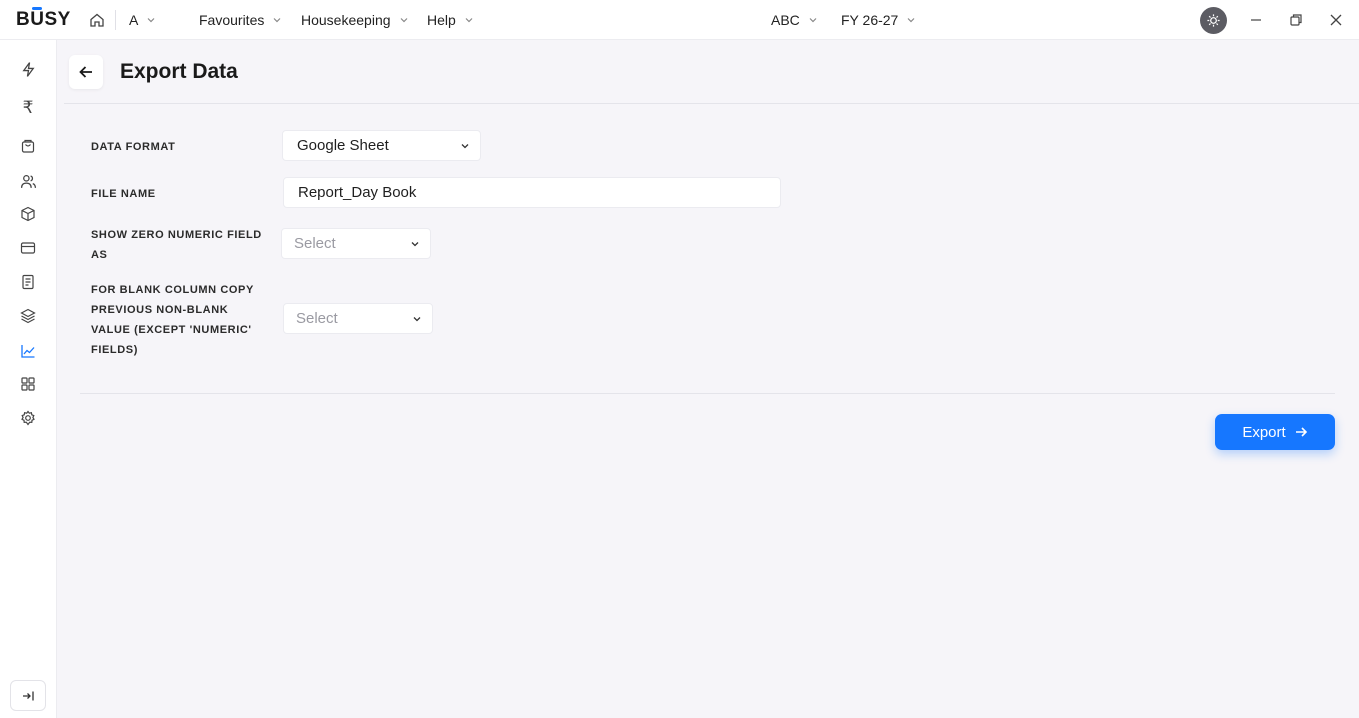  I want to click on box-icon, so click(28, 214).